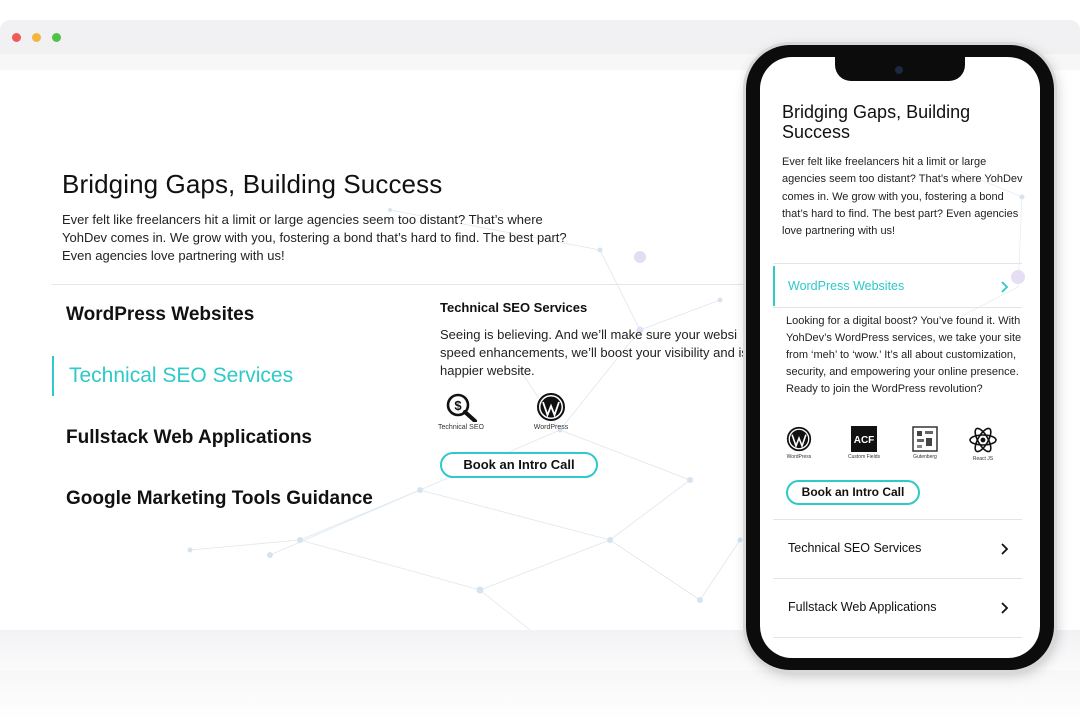 This screenshot has width=1080, height=720. What do you see at coordinates (925, 439) in the screenshot?
I see `gutenberg-icon` at bounding box center [925, 439].